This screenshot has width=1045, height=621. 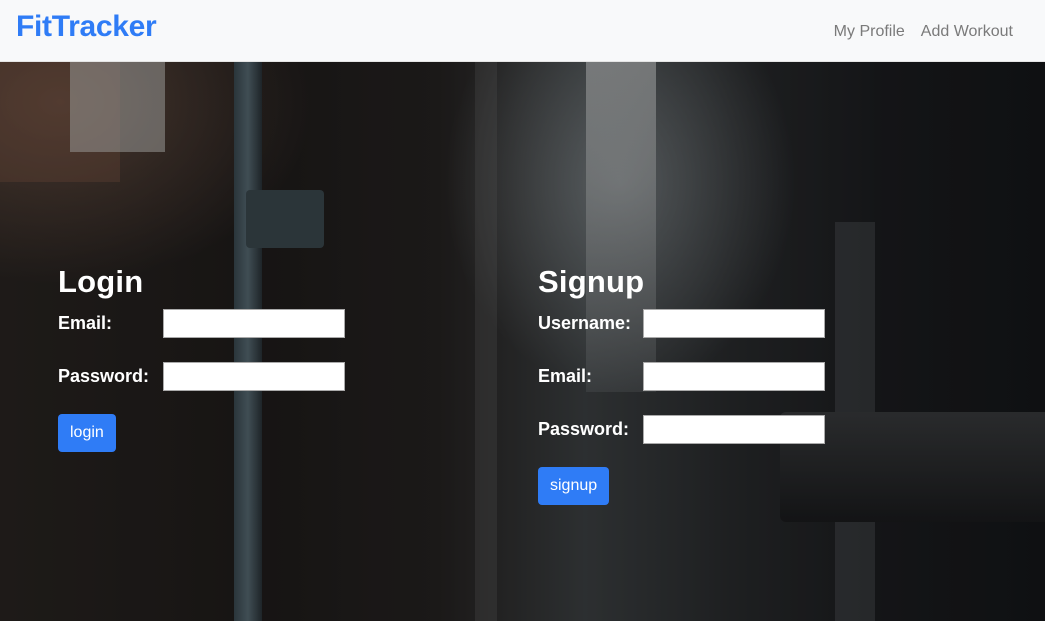 I want to click on nav-link-my-profile: My Profile, so click(x=869, y=32).